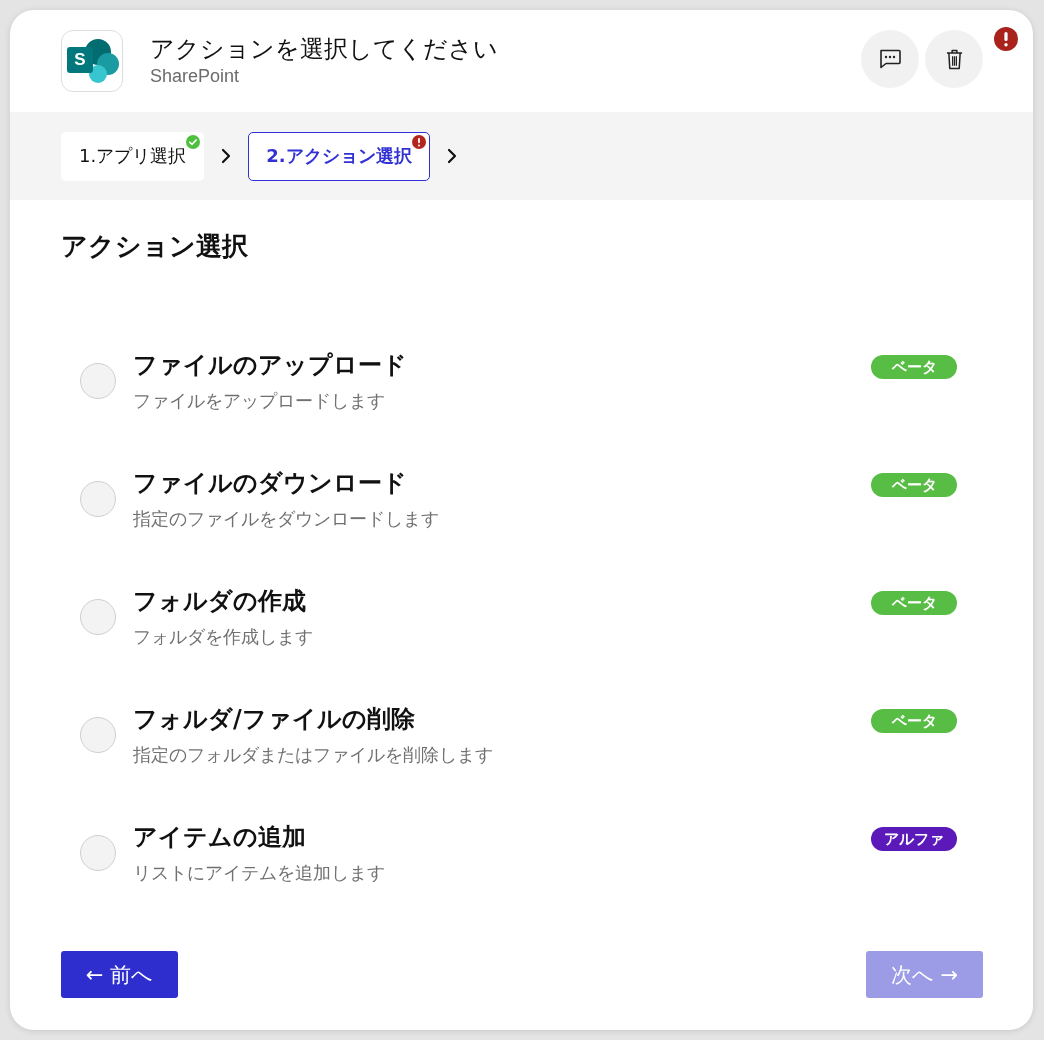 The image size is (1044, 1040). What do you see at coordinates (339, 156) in the screenshot?
I see `step-tab: 2.アクション選択` at bounding box center [339, 156].